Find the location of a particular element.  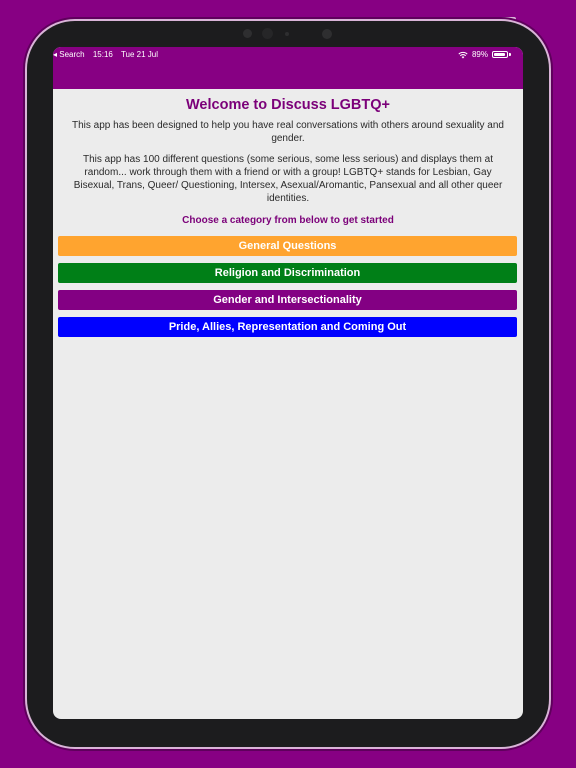

battery-icon is located at coordinates (500, 54).